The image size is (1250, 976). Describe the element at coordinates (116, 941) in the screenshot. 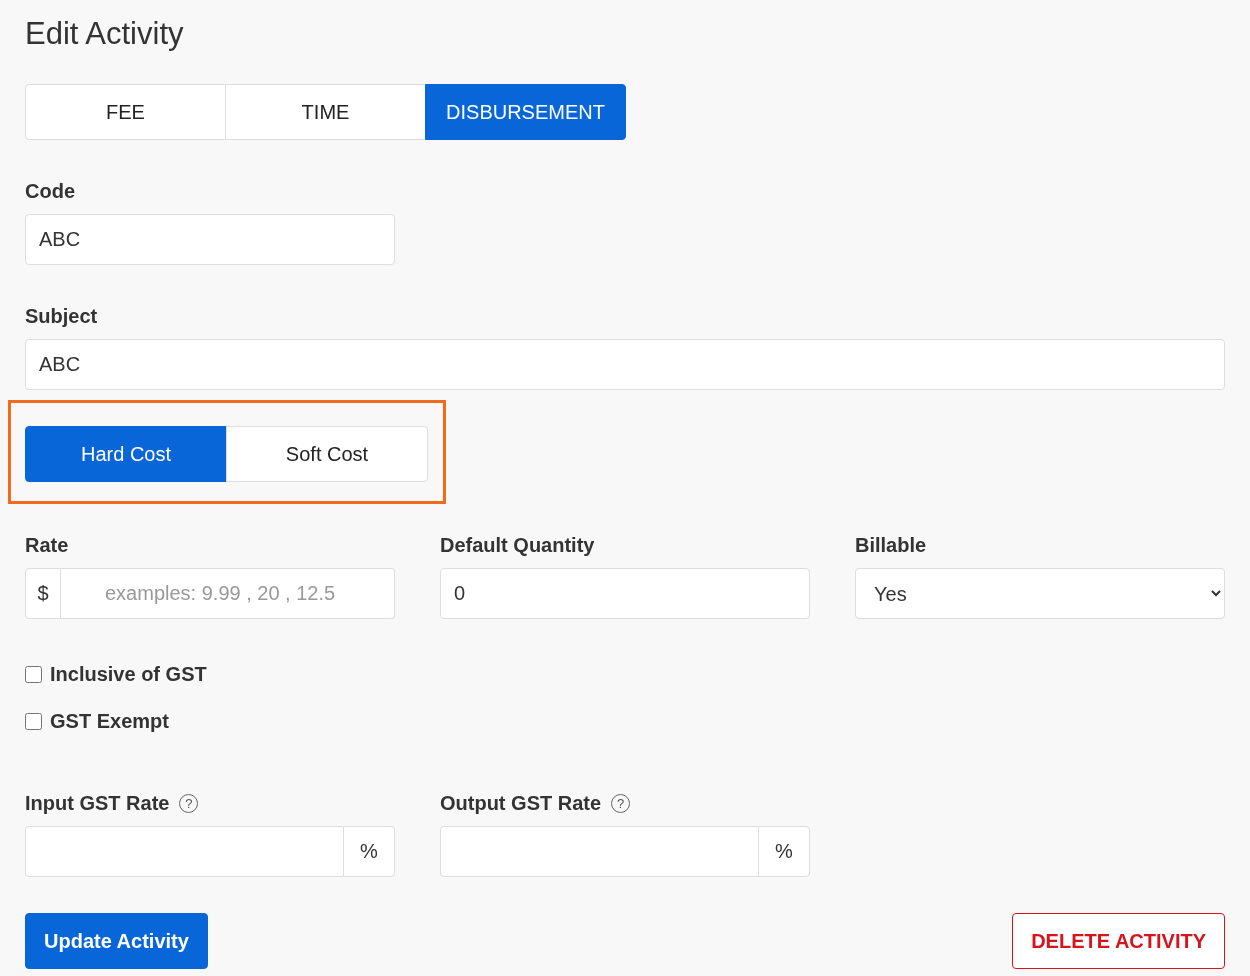

I see `update-button: Update Activity` at that location.